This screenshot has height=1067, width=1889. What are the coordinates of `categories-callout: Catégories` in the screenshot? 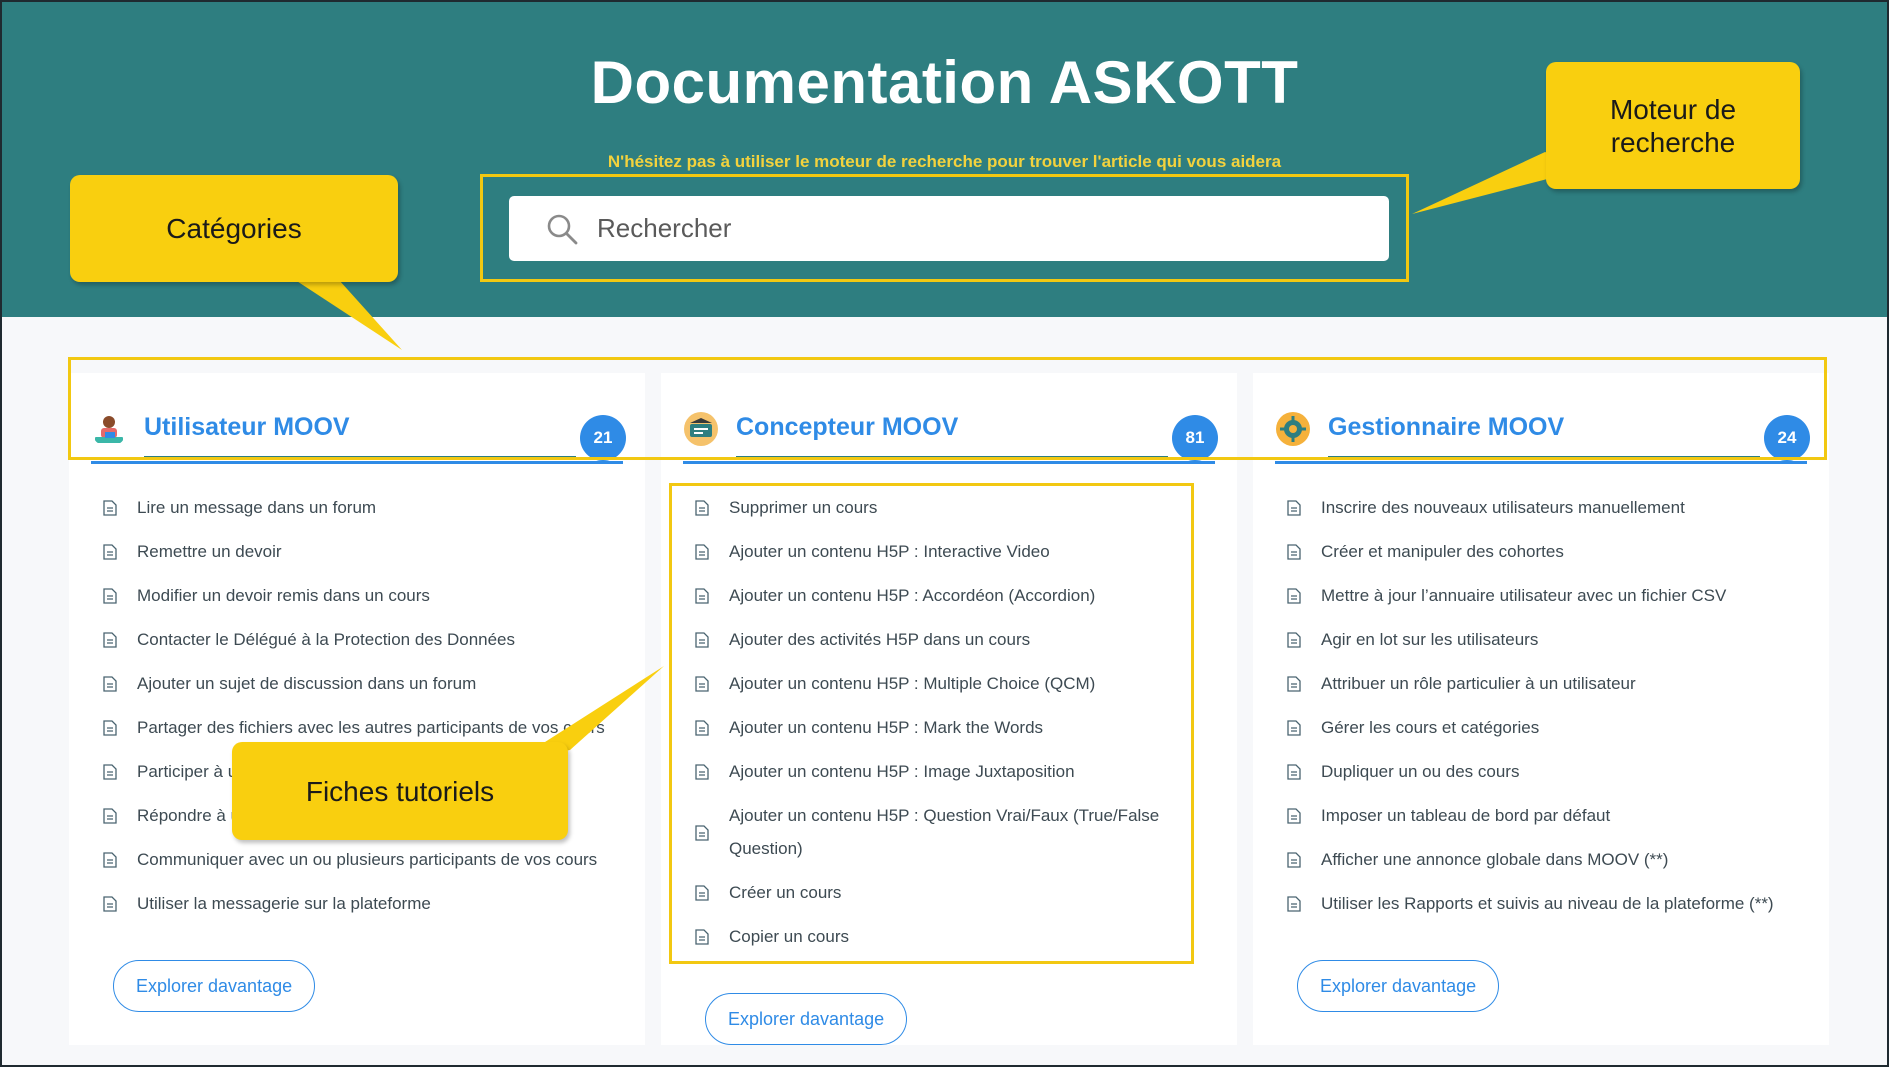 It's located at (234, 228).